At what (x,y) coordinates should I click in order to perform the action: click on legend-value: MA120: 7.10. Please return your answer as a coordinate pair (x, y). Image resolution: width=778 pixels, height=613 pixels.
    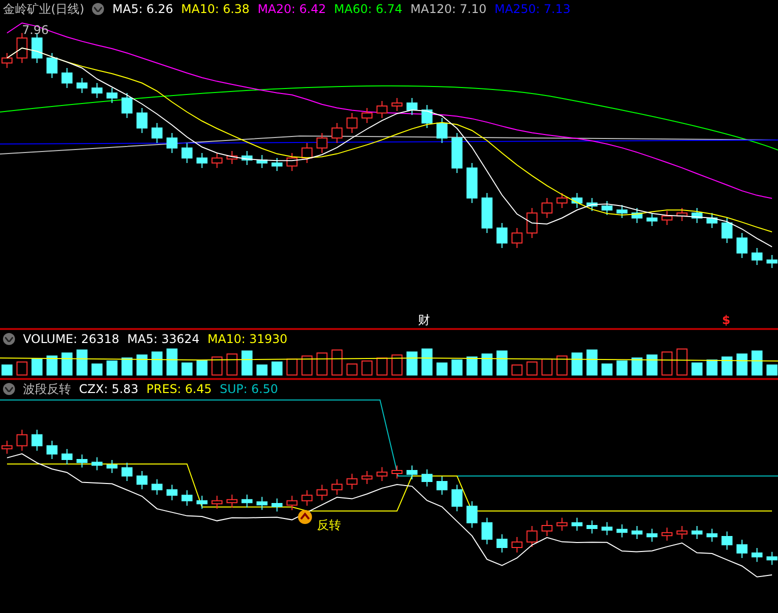
    Looking at the image, I should click on (448, 9).